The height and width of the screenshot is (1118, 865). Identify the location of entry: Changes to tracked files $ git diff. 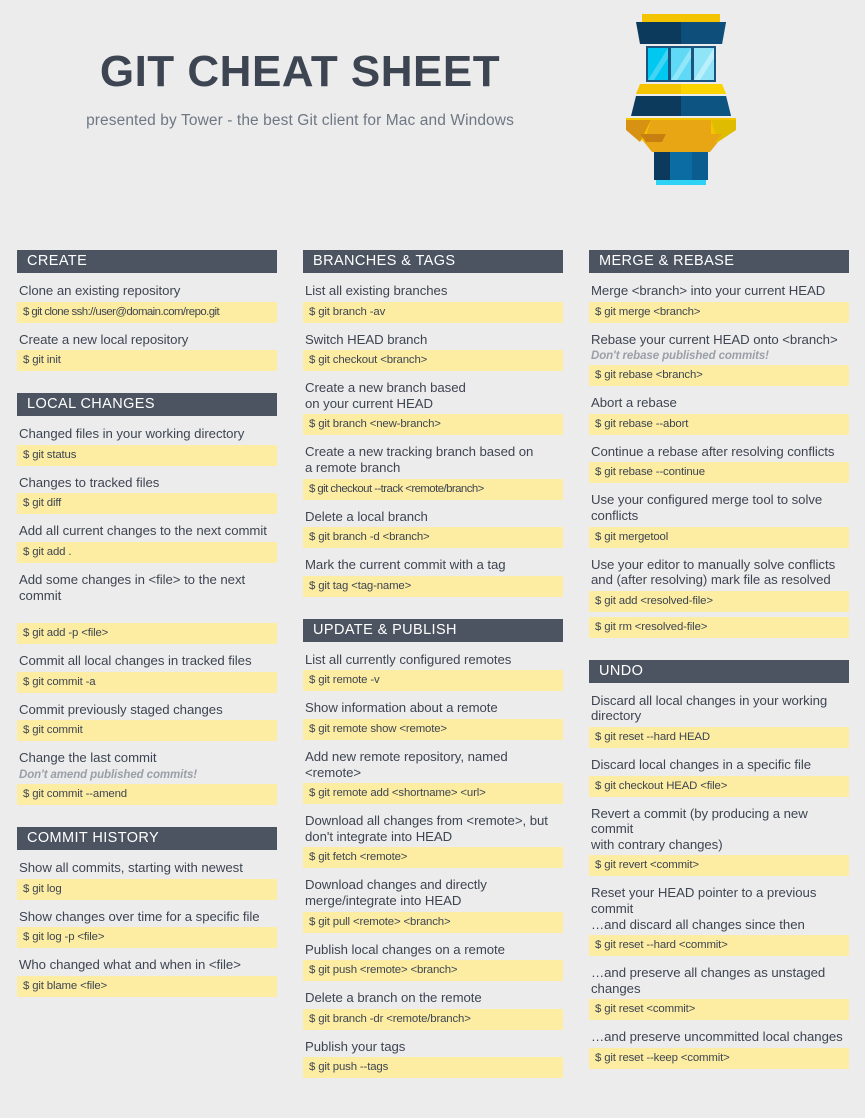
(147, 493).